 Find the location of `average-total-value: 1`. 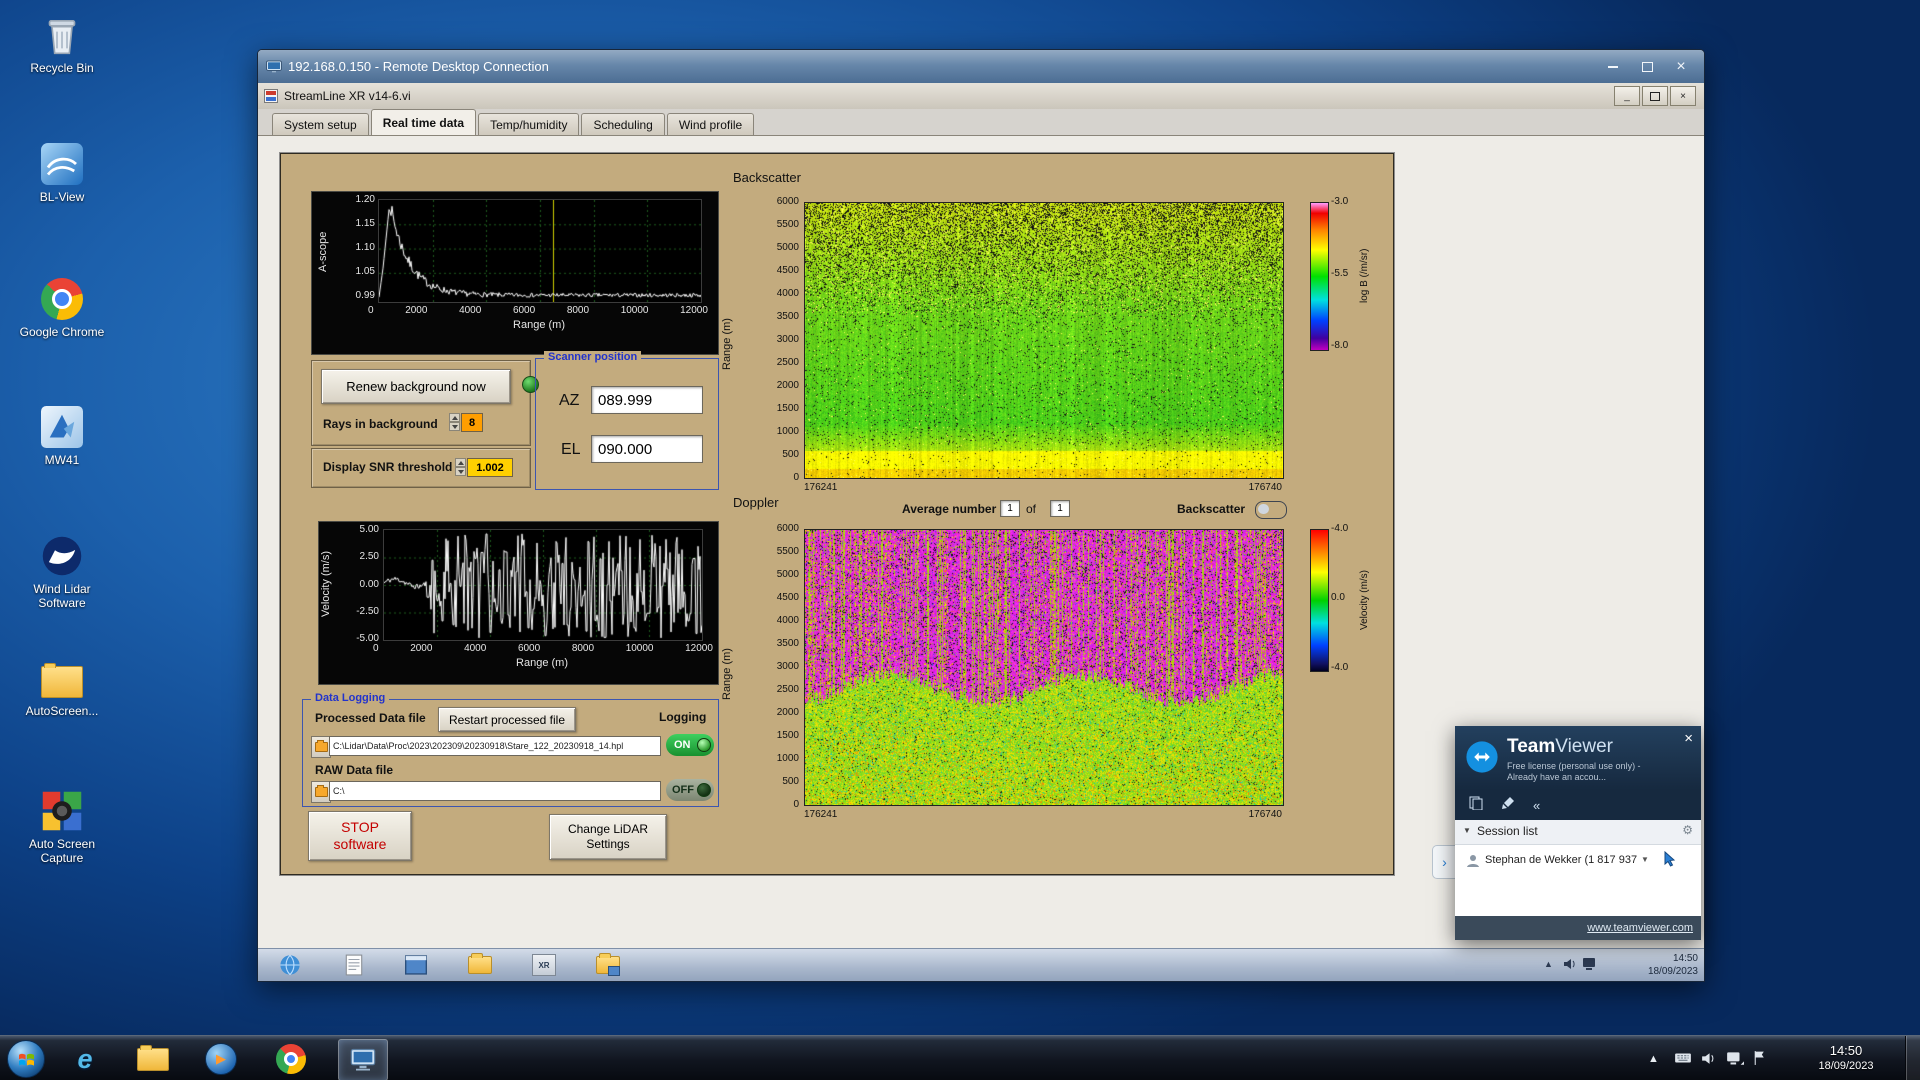

average-total-value: 1 is located at coordinates (1060, 508).